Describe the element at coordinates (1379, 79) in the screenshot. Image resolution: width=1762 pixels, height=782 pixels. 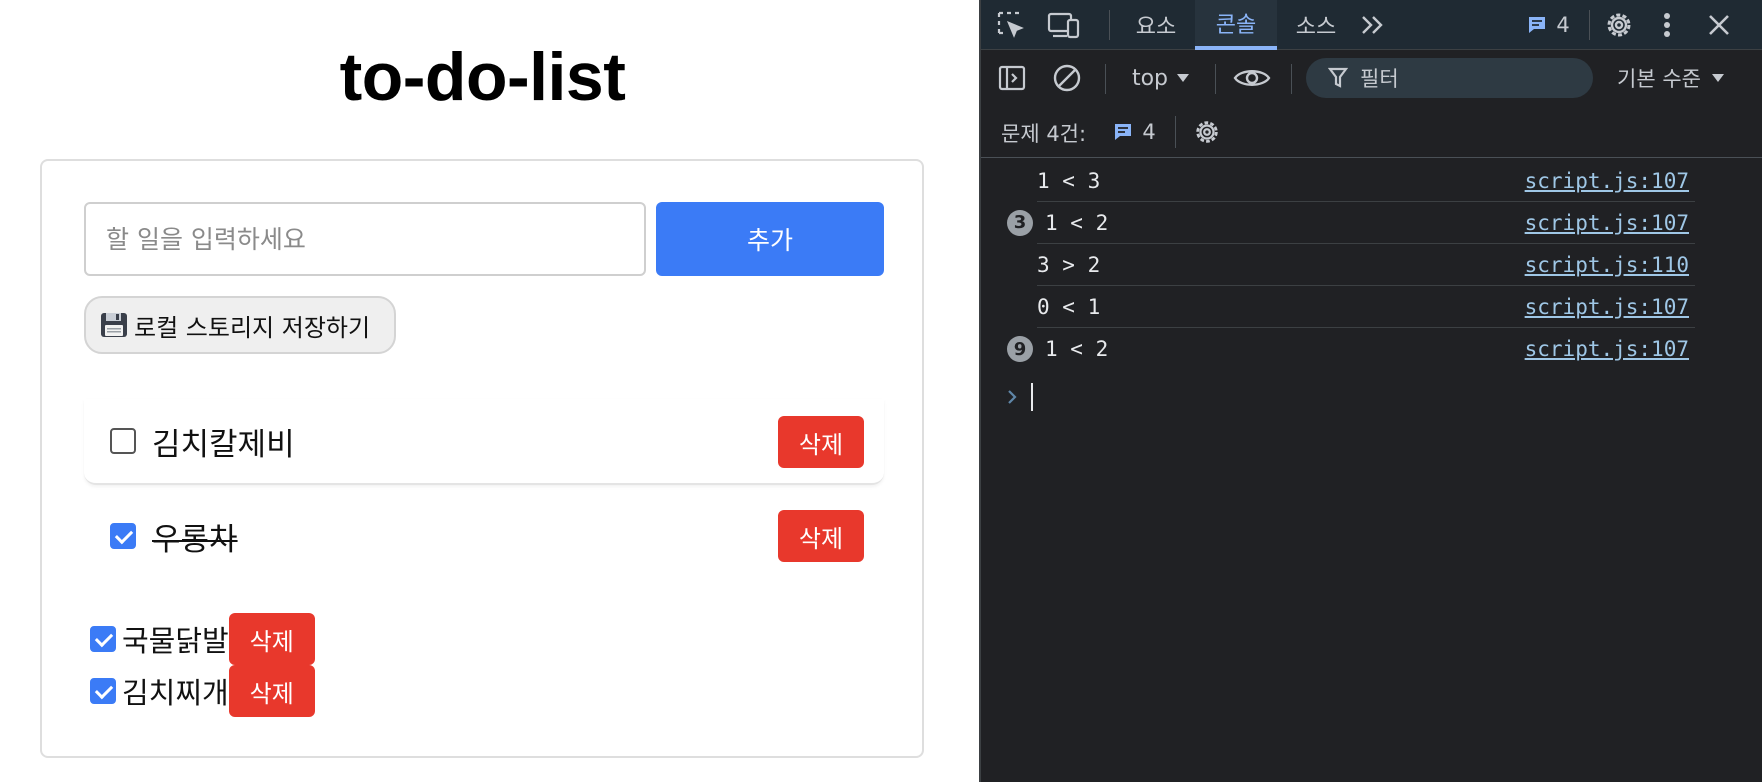
I see `filter-placeholder: 필터` at that location.